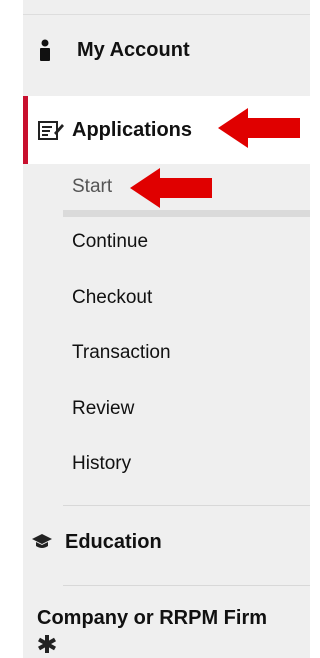 This screenshot has width=320, height=658. Describe the element at coordinates (92, 187) in the screenshot. I see `sub-item-start: Start` at that location.